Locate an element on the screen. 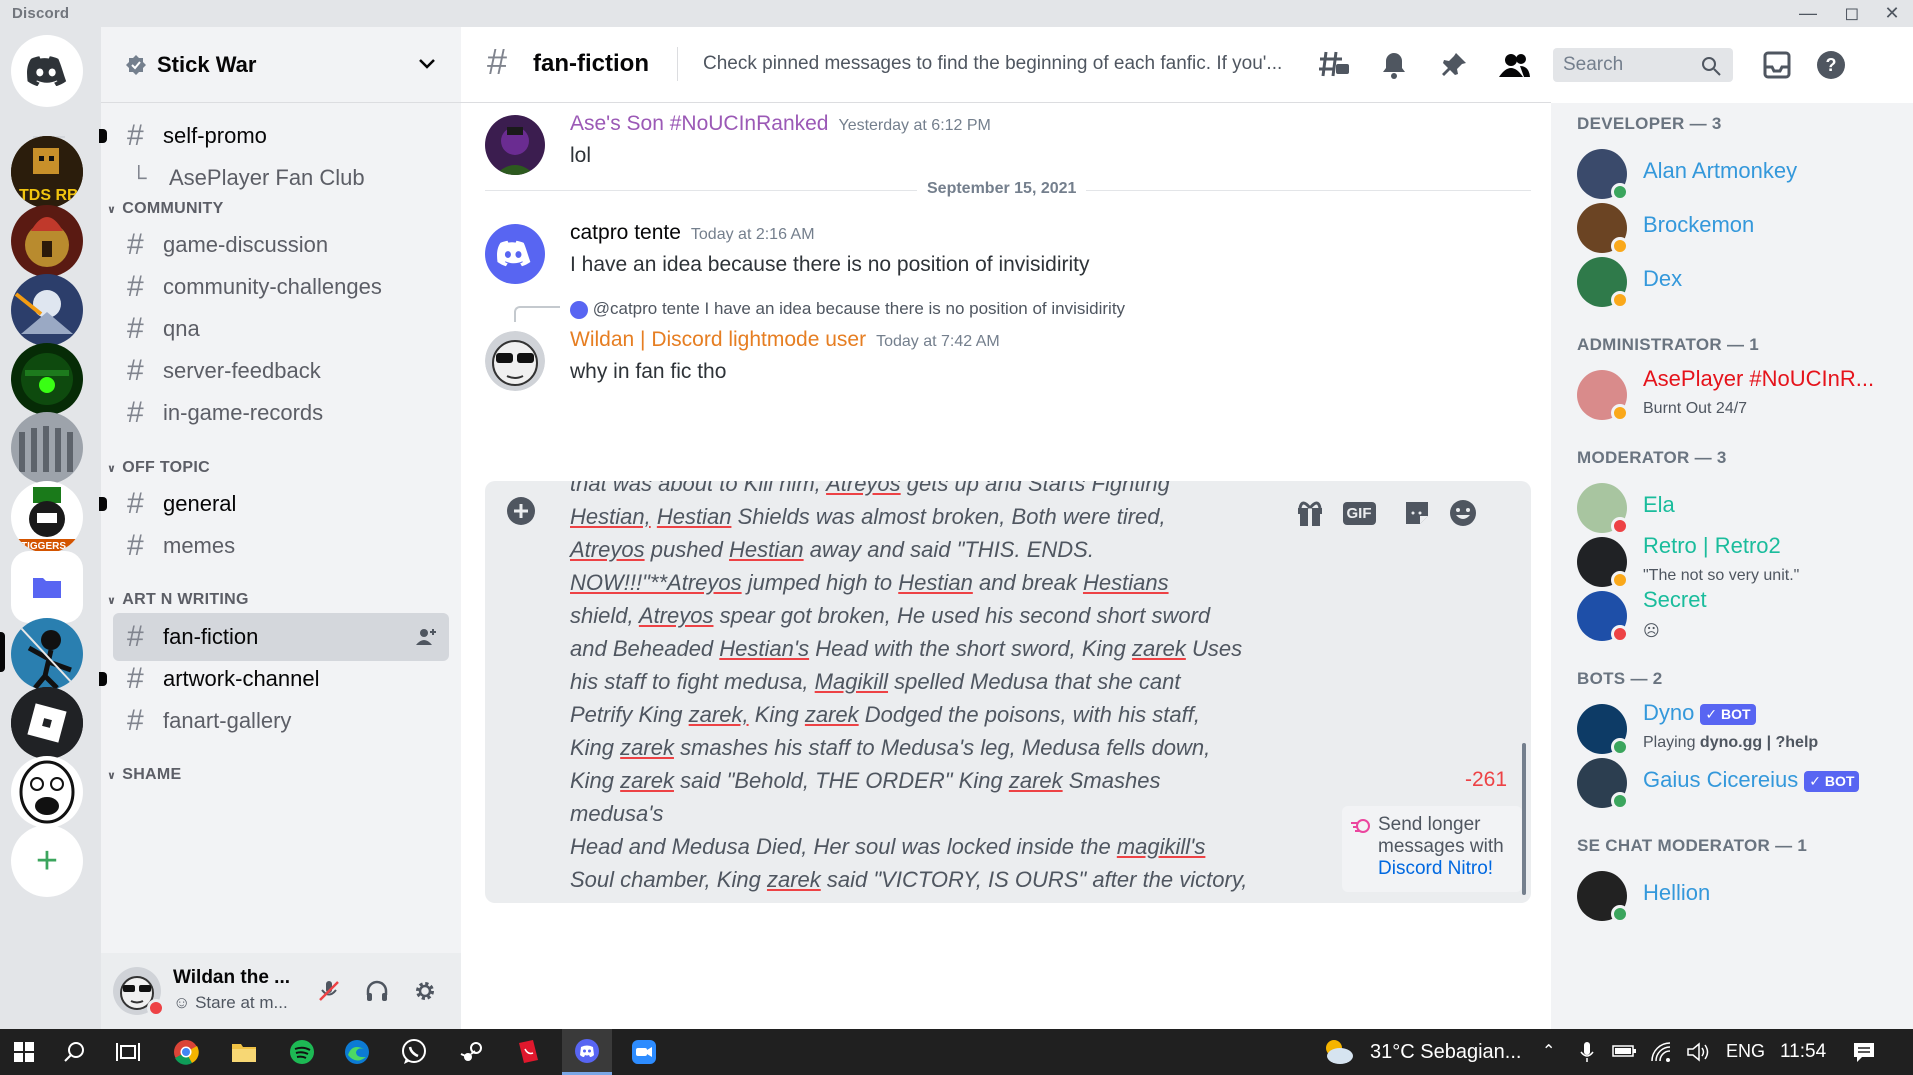 Image resolution: width=1913 pixels, height=1075 pixels. notification-settings-button is located at coordinates (1394, 65).